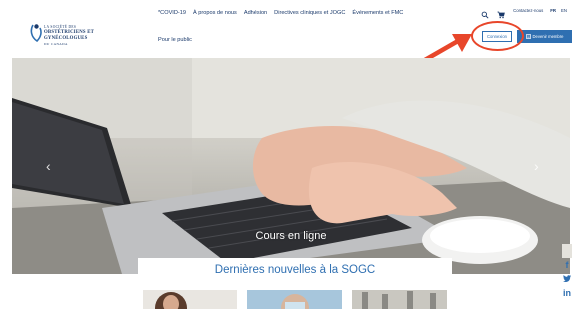  What do you see at coordinates (66, 38) in the screenshot?
I see `logo-text-line3: GYNÉCOLOGUES` at bounding box center [66, 38].